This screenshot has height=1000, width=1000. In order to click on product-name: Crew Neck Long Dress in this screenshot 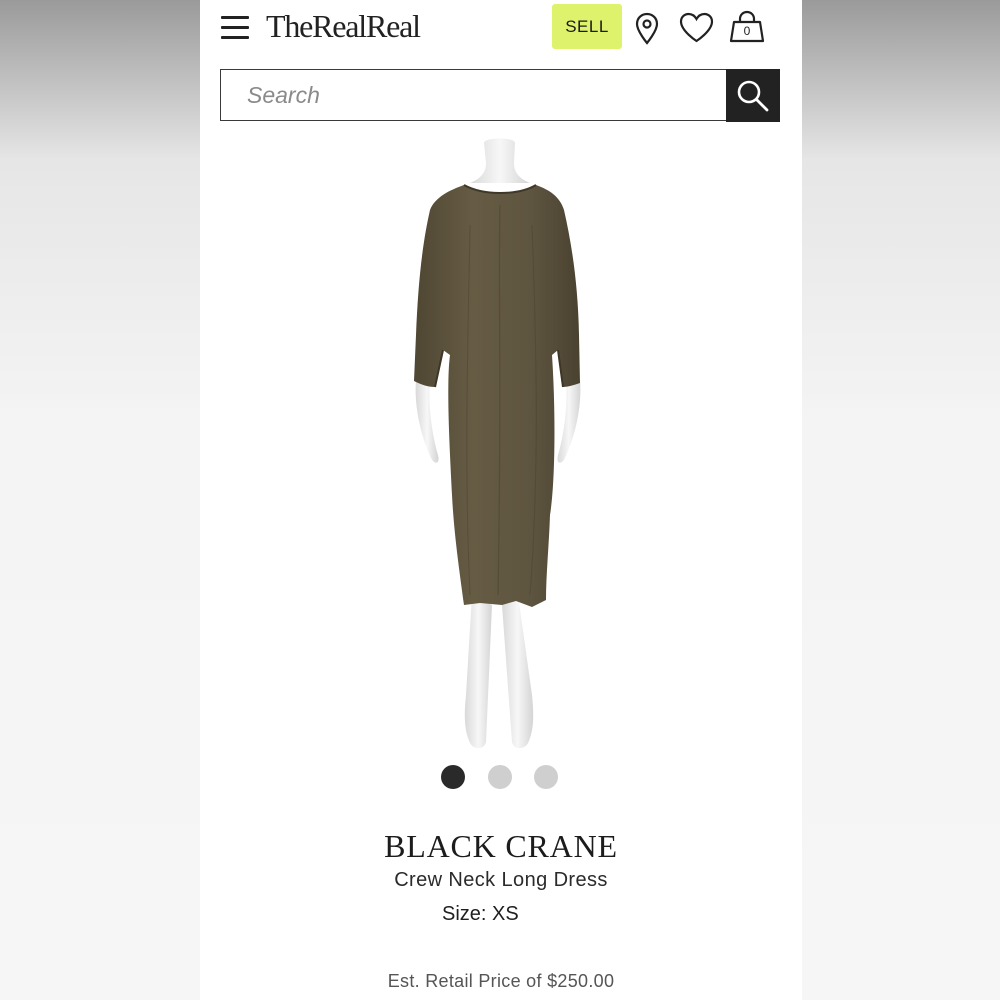, I will do `click(501, 880)`.